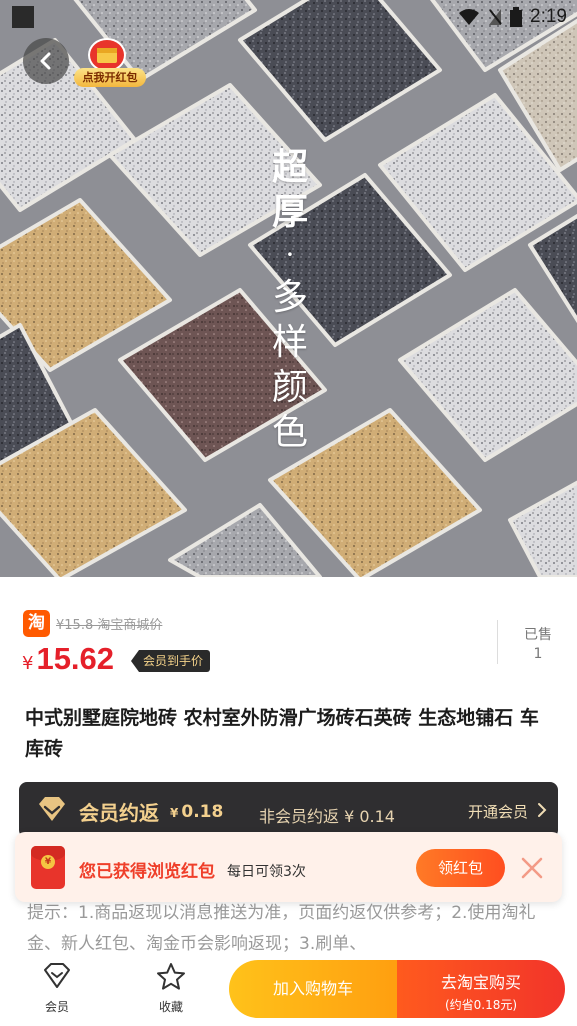 The image size is (577, 1026). What do you see at coordinates (542, 810) in the screenshot?
I see `chevron-right-icon` at bounding box center [542, 810].